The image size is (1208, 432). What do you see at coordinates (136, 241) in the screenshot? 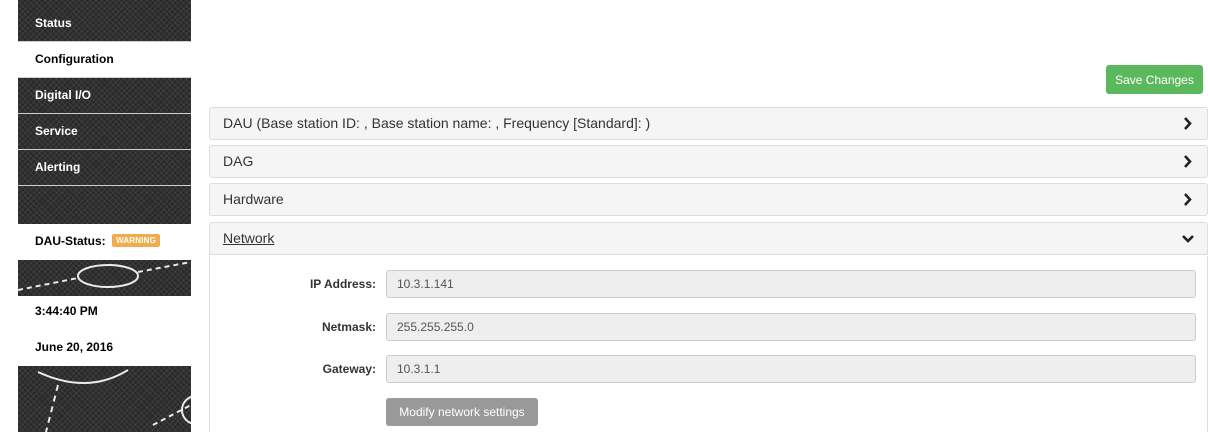
I see `status-badge: WARNING` at bounding box center [136, 241].